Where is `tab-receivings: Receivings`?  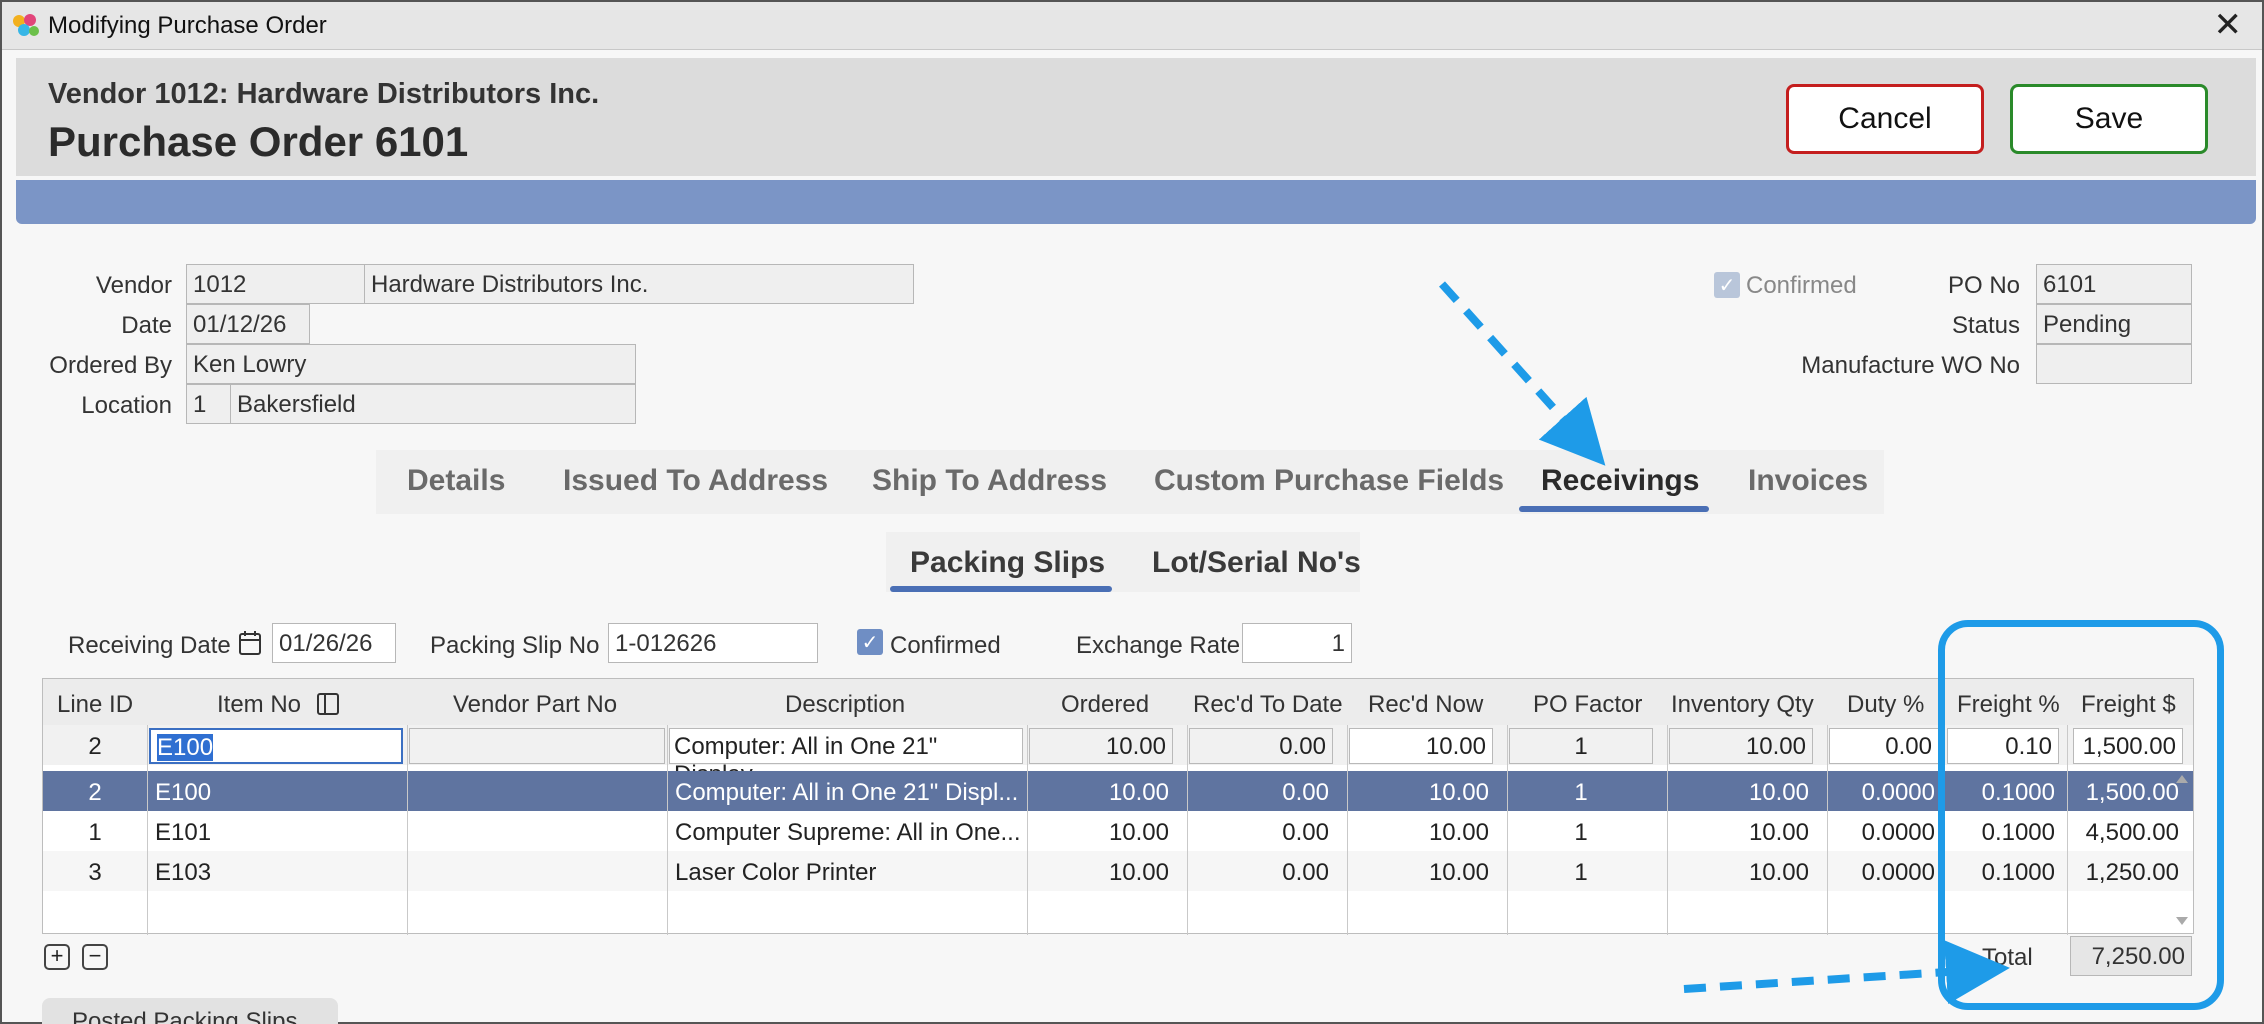 tab-receivings: Receivings is located at coordinates (1620, 481).